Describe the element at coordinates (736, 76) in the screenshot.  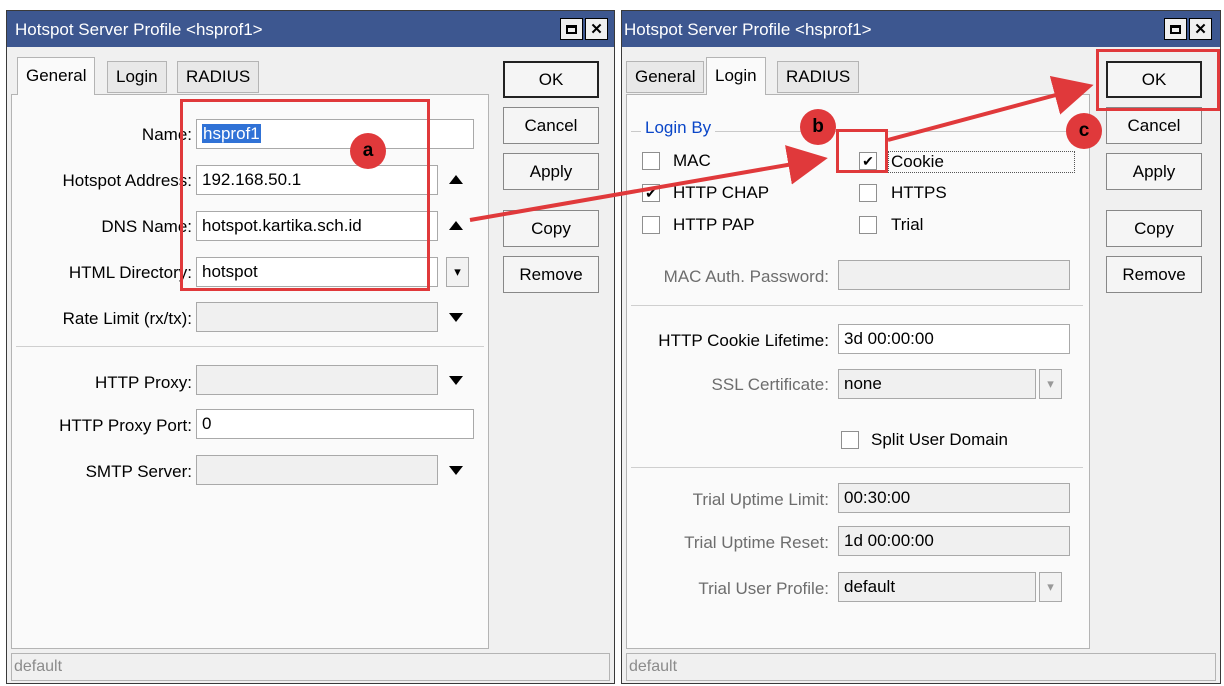
I see `tab-login: Login` at that location.